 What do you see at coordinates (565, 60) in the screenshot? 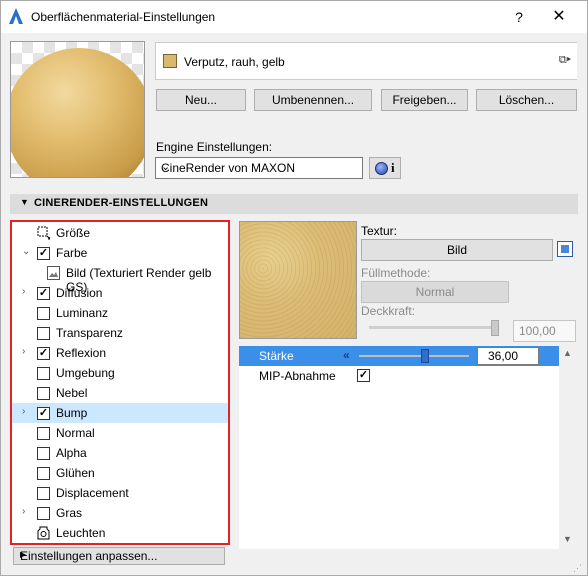
I see `material-picker-icon: ⧉▸` at bounding box center [565, 60].